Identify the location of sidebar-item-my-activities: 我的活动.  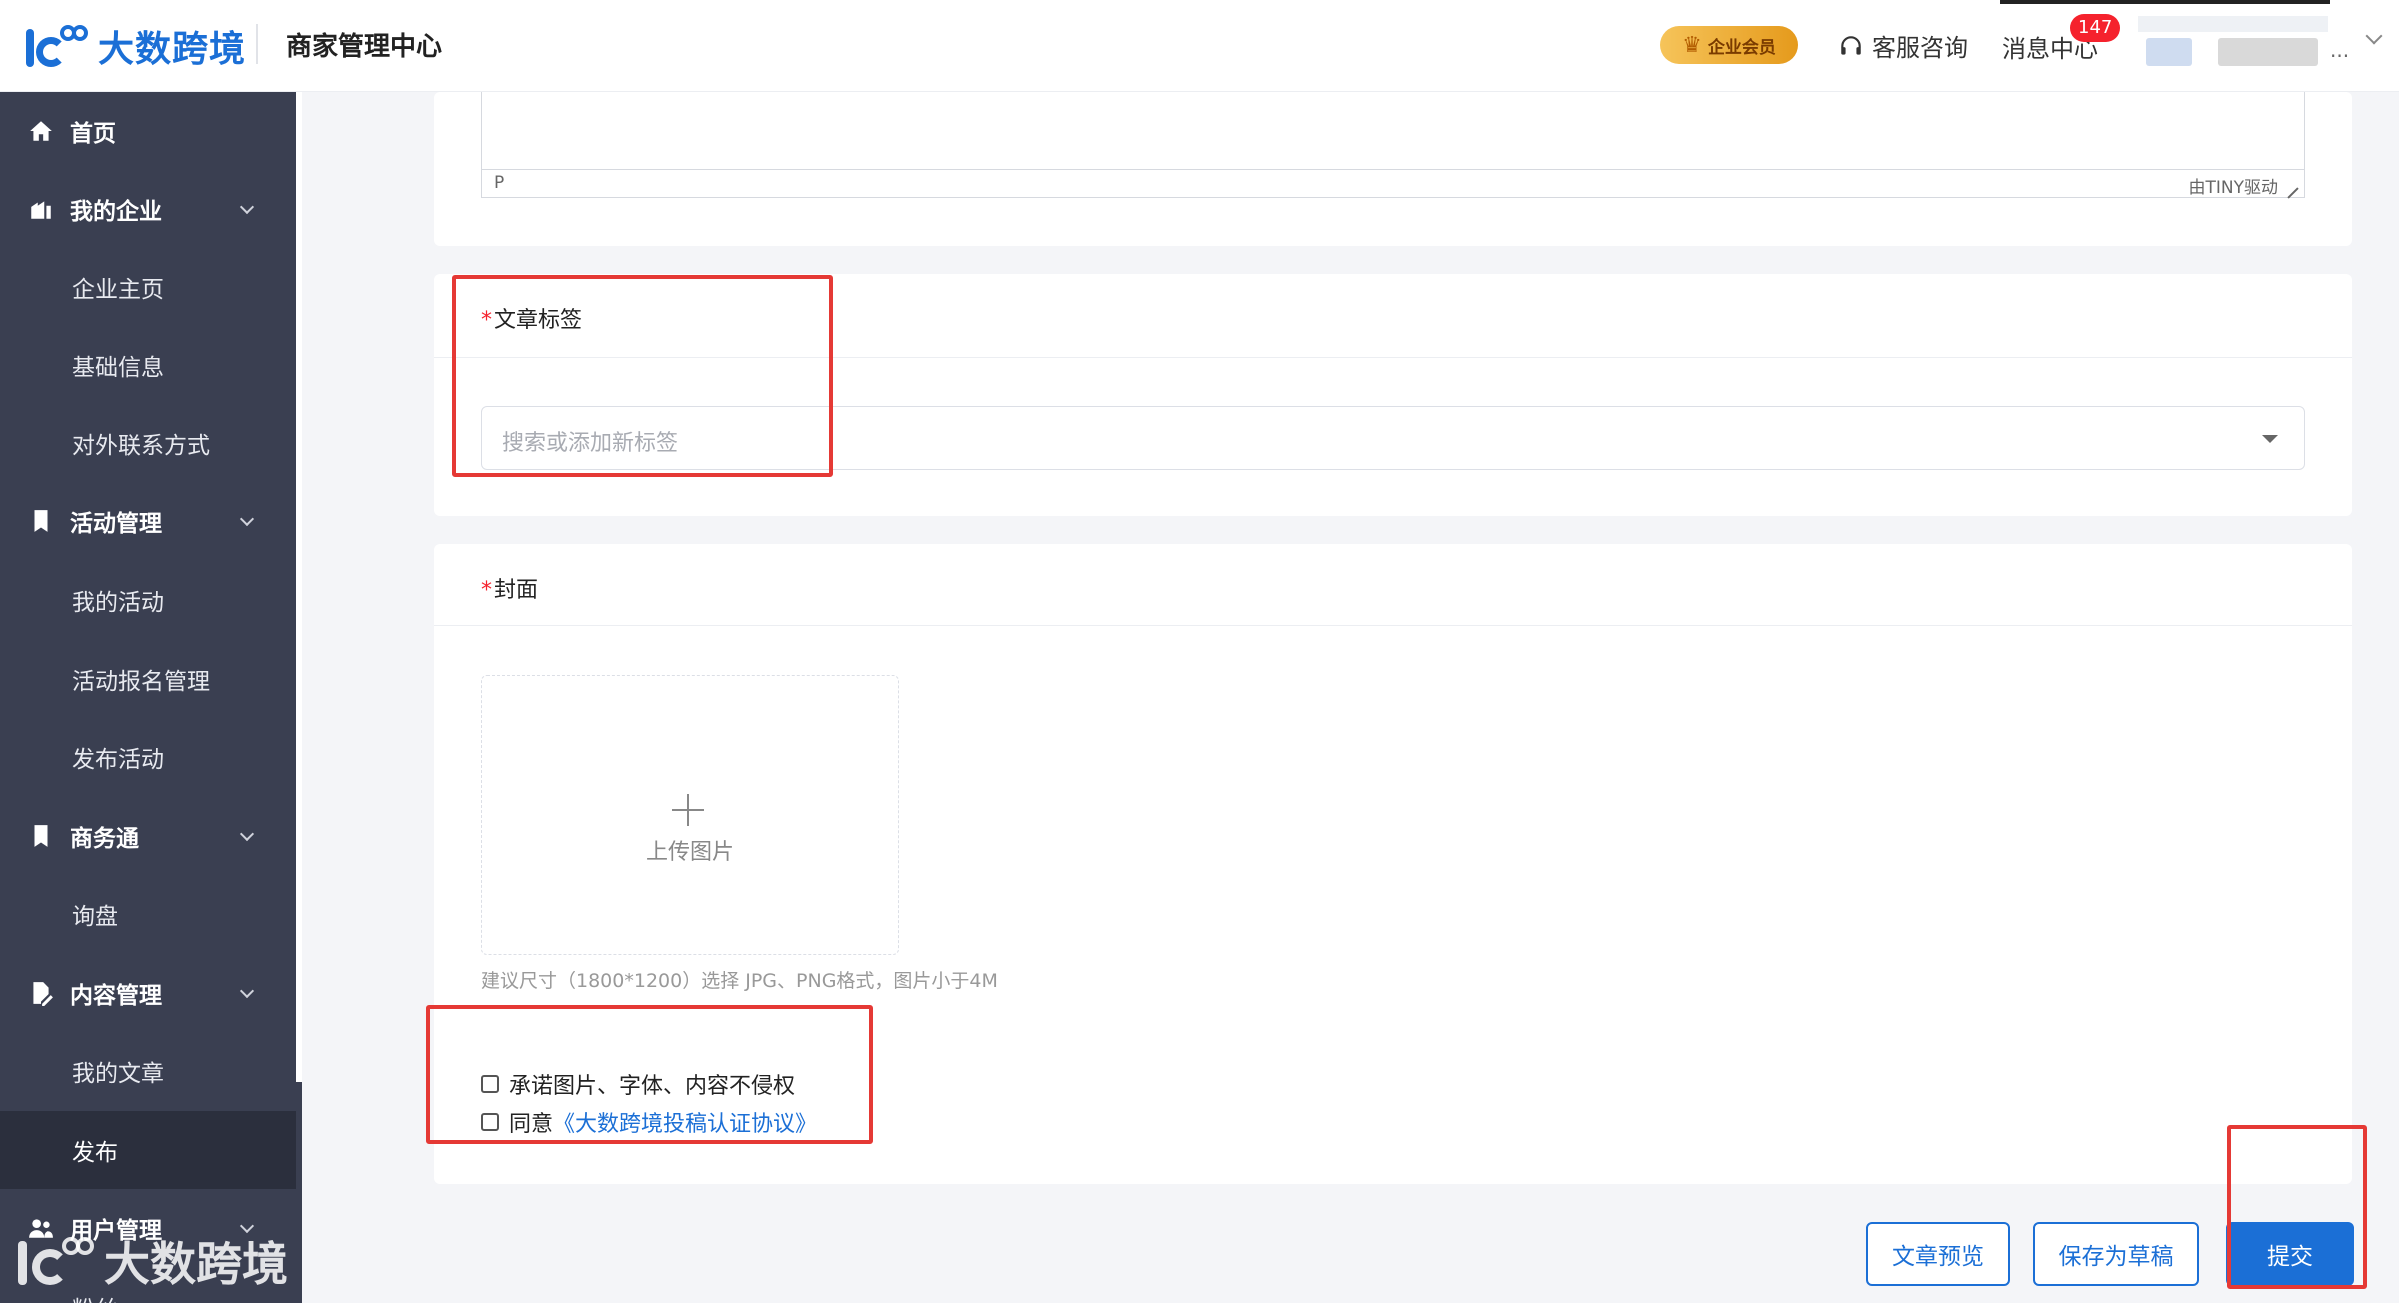
(148, 600).